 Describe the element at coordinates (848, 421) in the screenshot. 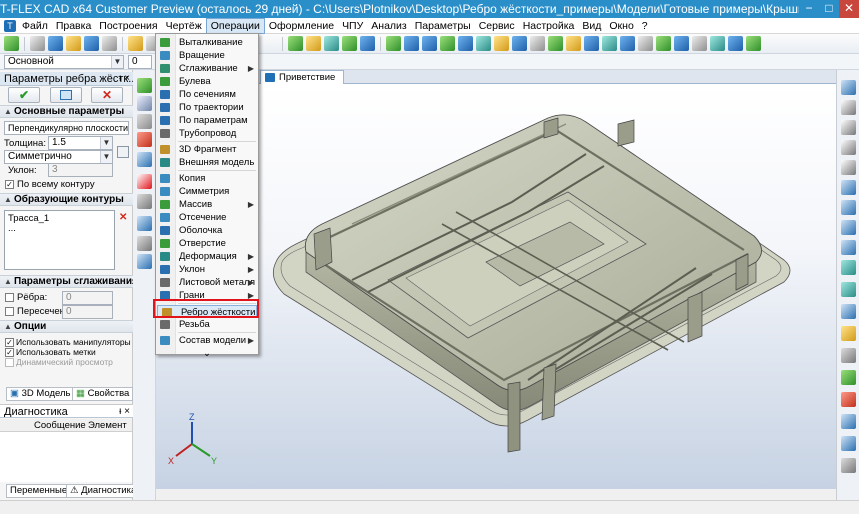

I see `measure-view-icon` at that location.